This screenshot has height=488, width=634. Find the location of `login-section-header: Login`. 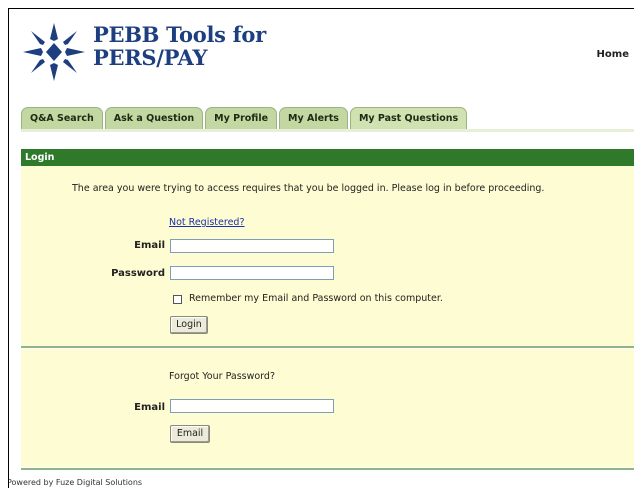

login-section-header: Login is located at coordinates (327, 157).